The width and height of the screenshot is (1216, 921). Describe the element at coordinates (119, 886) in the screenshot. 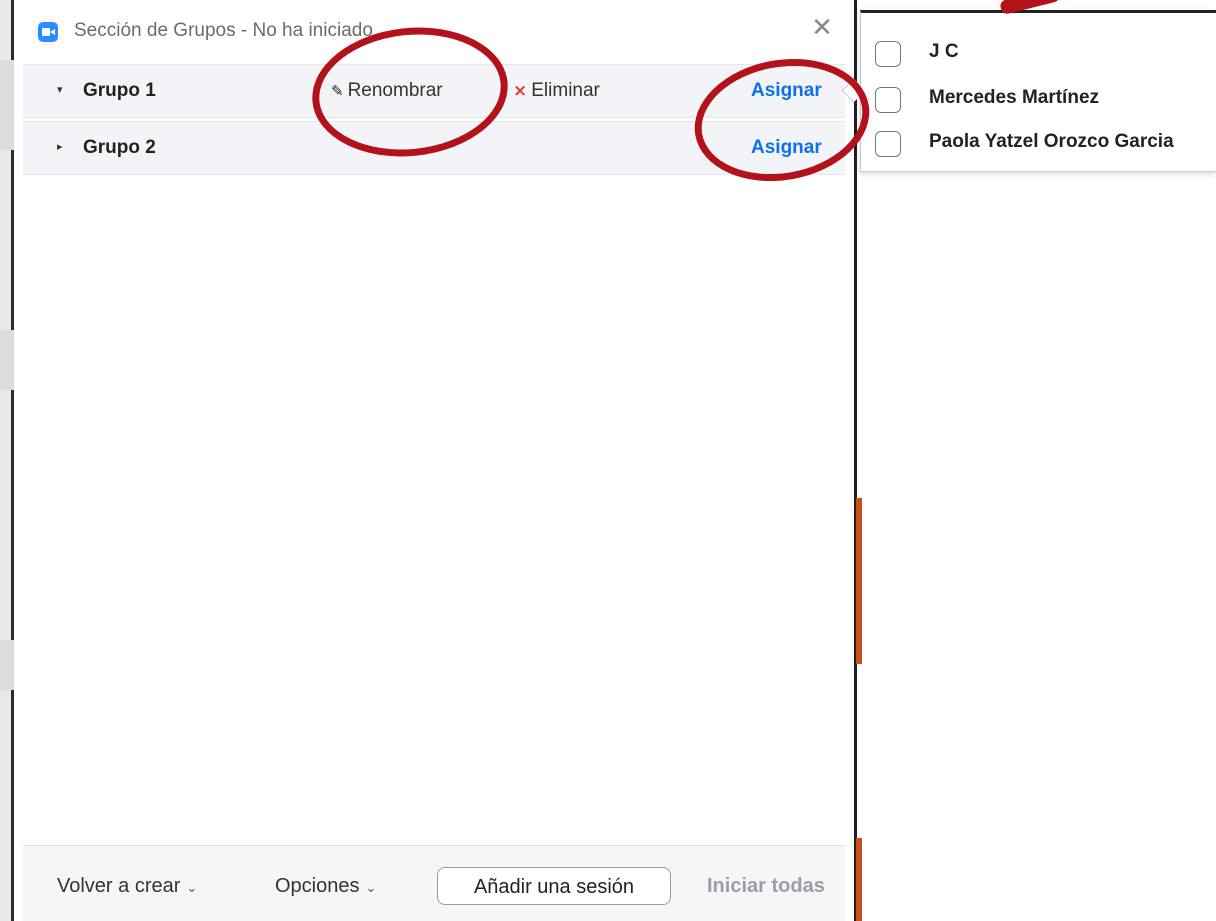

I see `recreate-label: Volver a crear` at that location.